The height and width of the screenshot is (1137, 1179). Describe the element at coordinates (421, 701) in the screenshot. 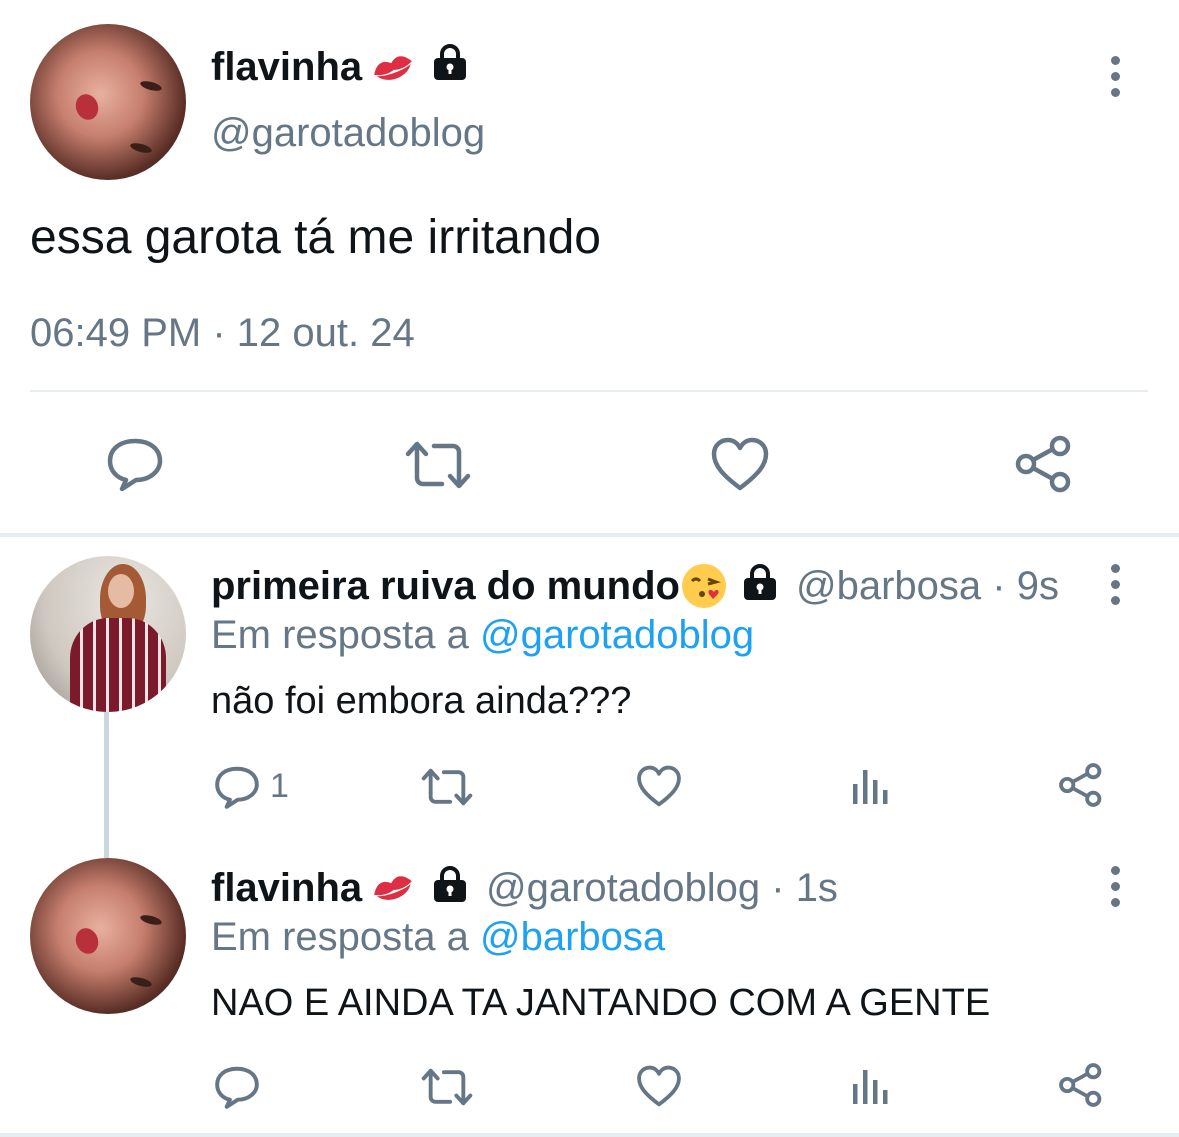

I see `reply-text: não foi embora ainda???` at that location.